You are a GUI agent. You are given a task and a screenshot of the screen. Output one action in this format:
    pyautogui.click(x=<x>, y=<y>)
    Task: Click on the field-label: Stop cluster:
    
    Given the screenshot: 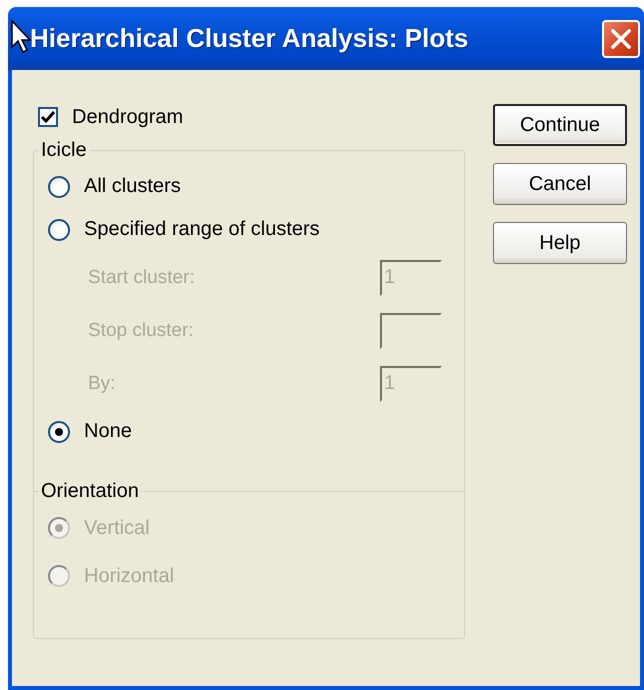 What is the action you would take?
    pyautogui.click(x=141, y=331)
    